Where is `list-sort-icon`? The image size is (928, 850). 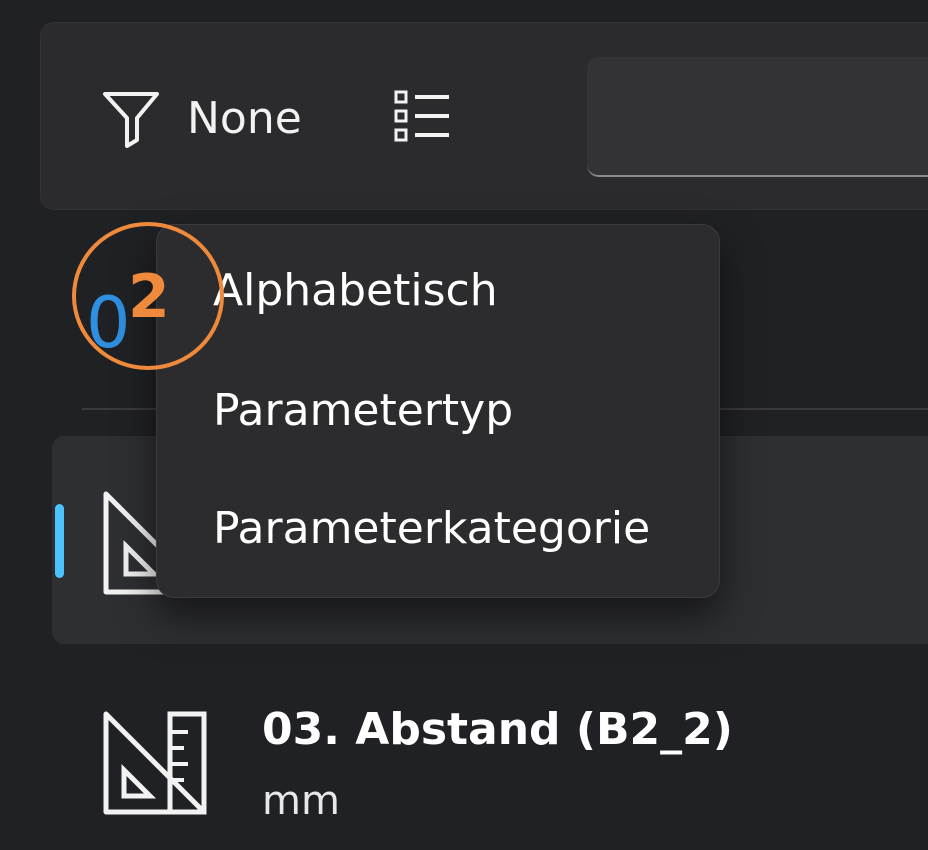
list-sort-icon is located at coordinates (423, 119).